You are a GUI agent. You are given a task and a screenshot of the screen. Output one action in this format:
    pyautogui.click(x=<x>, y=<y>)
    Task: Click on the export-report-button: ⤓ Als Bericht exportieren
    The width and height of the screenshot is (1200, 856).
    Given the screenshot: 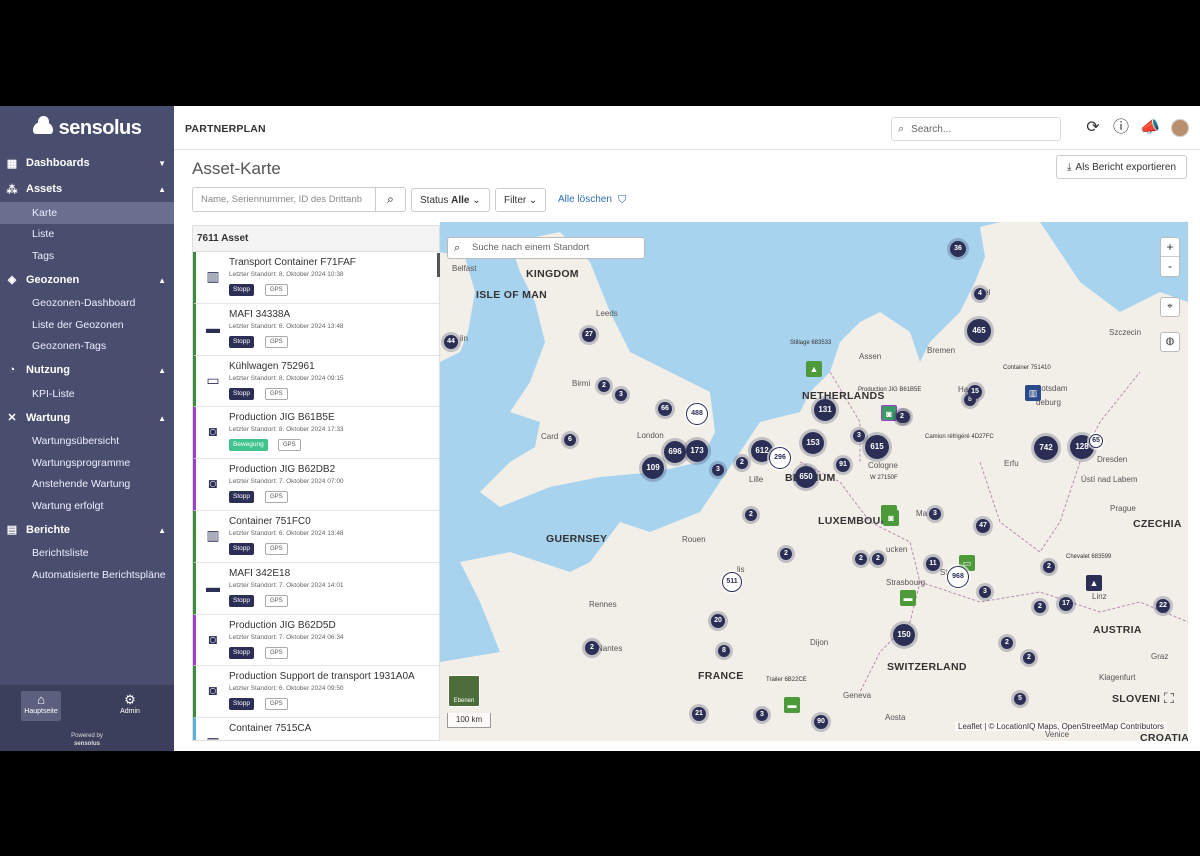 What is the action you would take?
    pyautogui.click(x=1121, y=167)
    